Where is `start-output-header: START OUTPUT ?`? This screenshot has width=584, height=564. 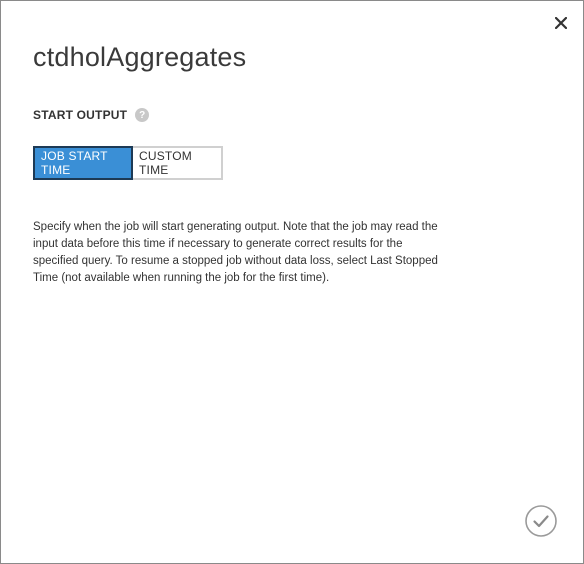
start-output-header: START OUTPUT ? is located at coordinates (91, 115).